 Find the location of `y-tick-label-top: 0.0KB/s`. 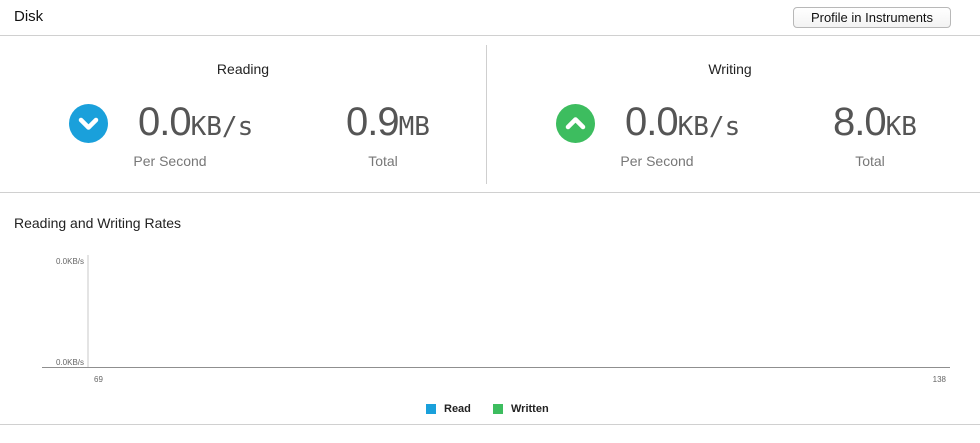

y-tick-label-top: 0.0KB/s is located at coordinates (70, 261).